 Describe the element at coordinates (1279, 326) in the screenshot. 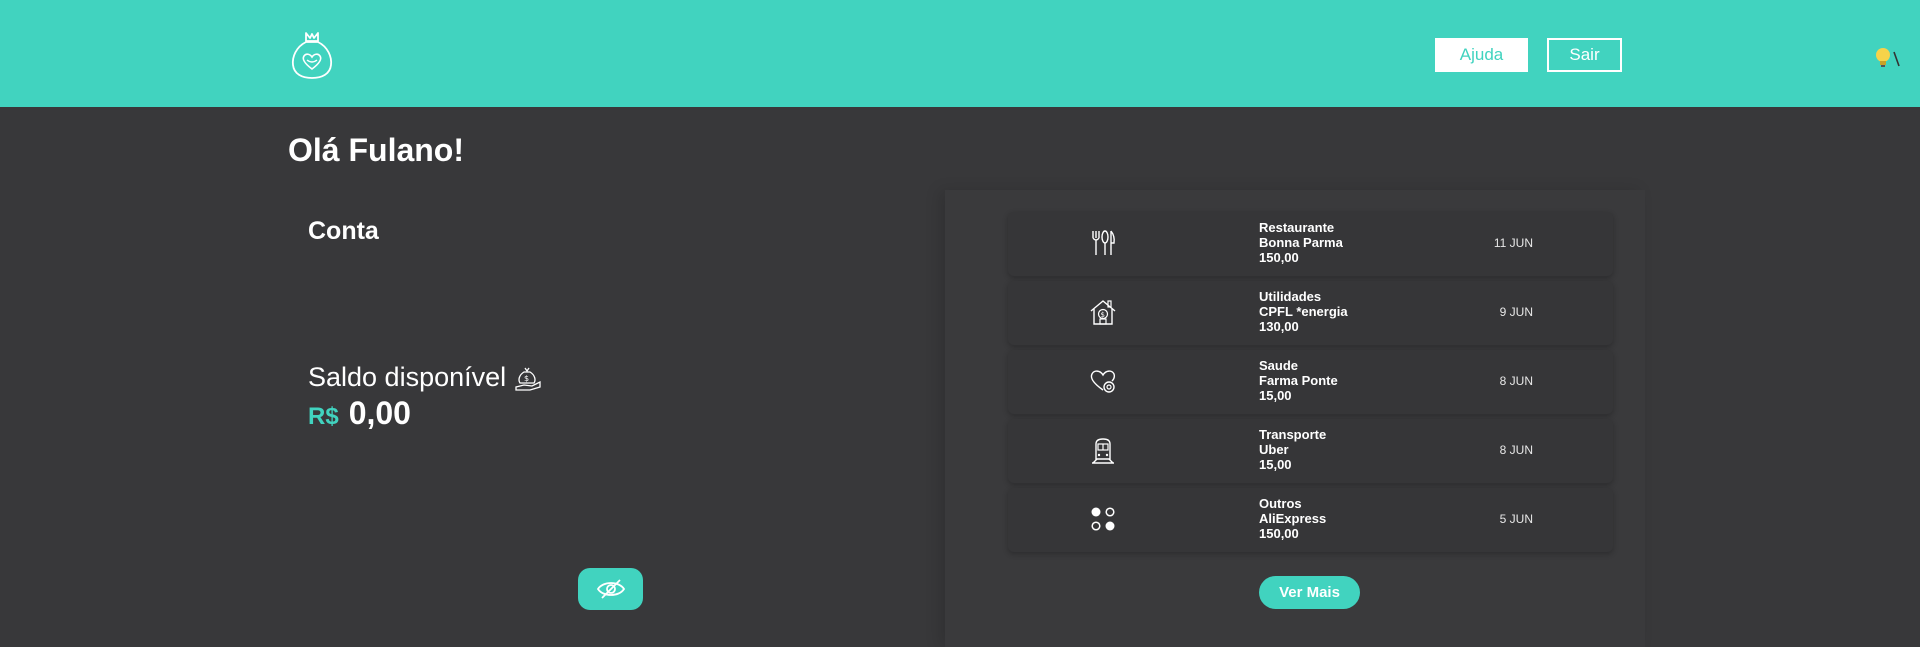

I see `transaction-amount: 130,00` at that location.